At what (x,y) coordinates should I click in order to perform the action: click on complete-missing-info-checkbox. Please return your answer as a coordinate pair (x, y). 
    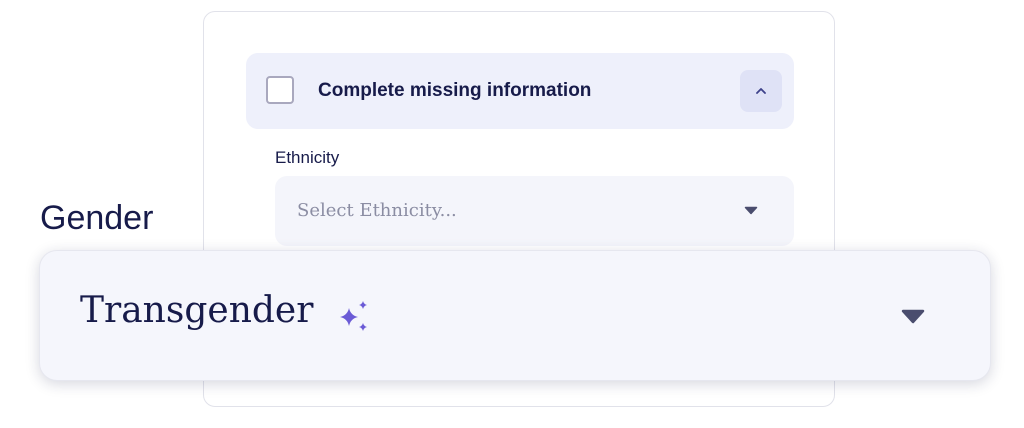
    Looking at the image, I should click on (280, 90).